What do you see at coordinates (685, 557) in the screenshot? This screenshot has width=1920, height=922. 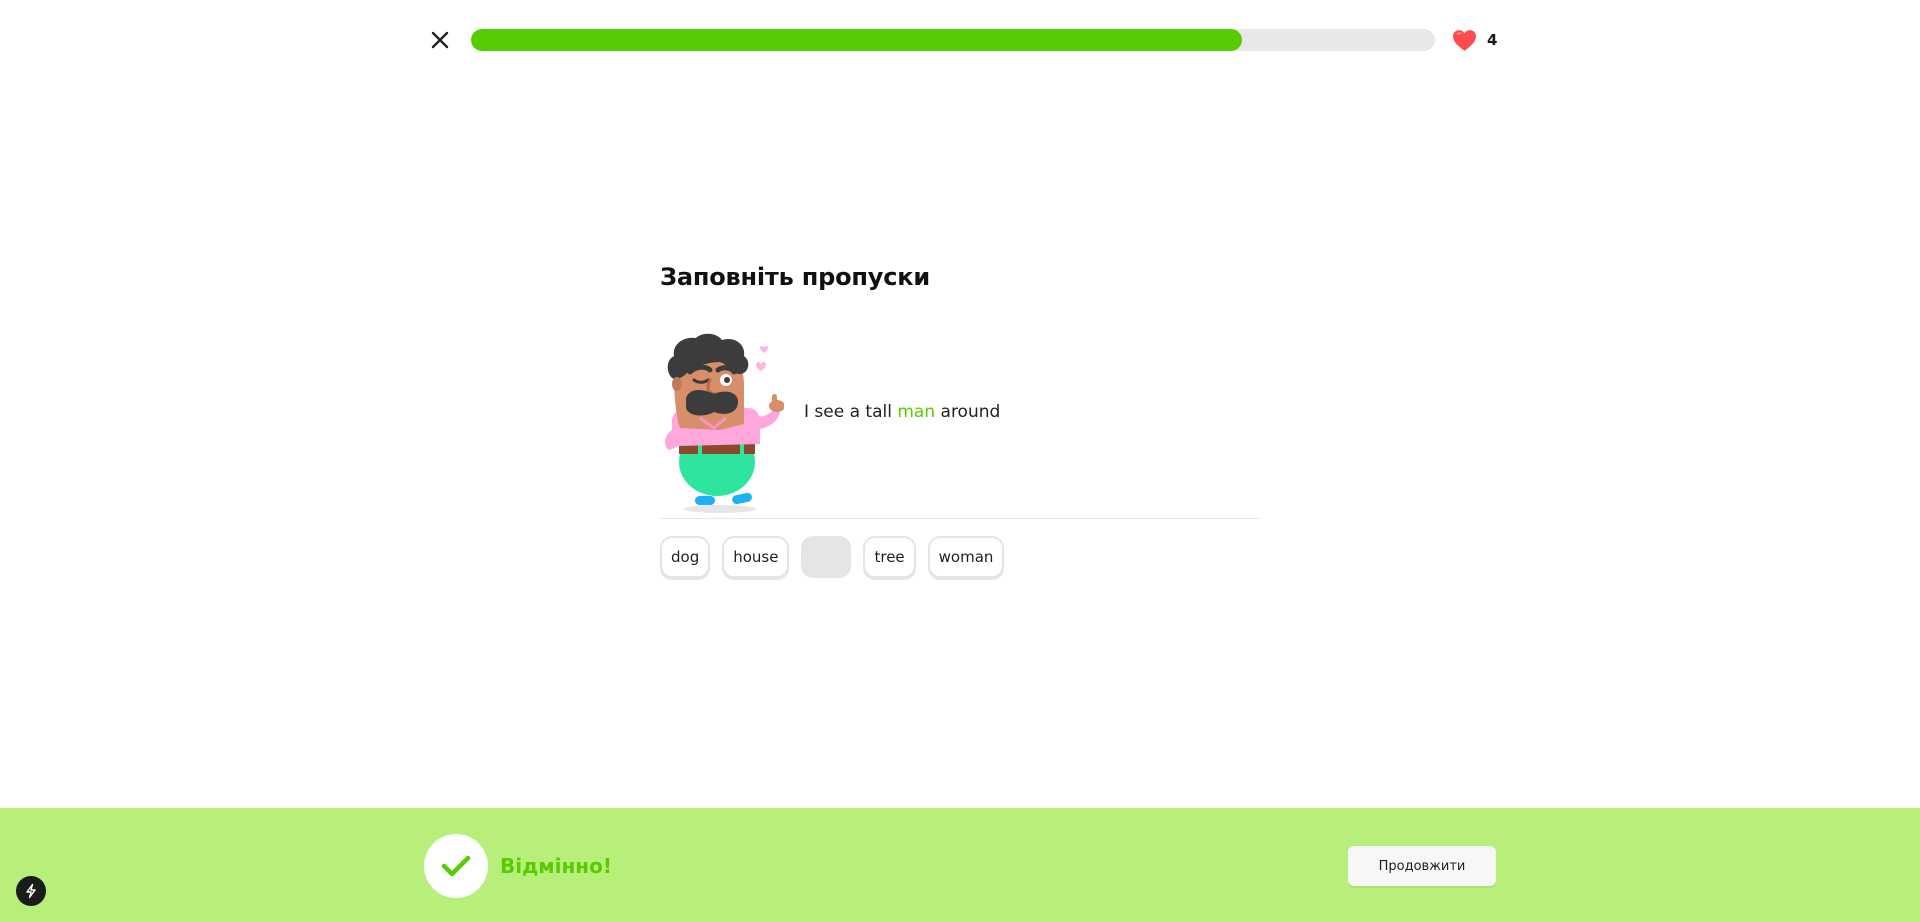 I see `word-tile: dog` at bounding box center [685, 557].